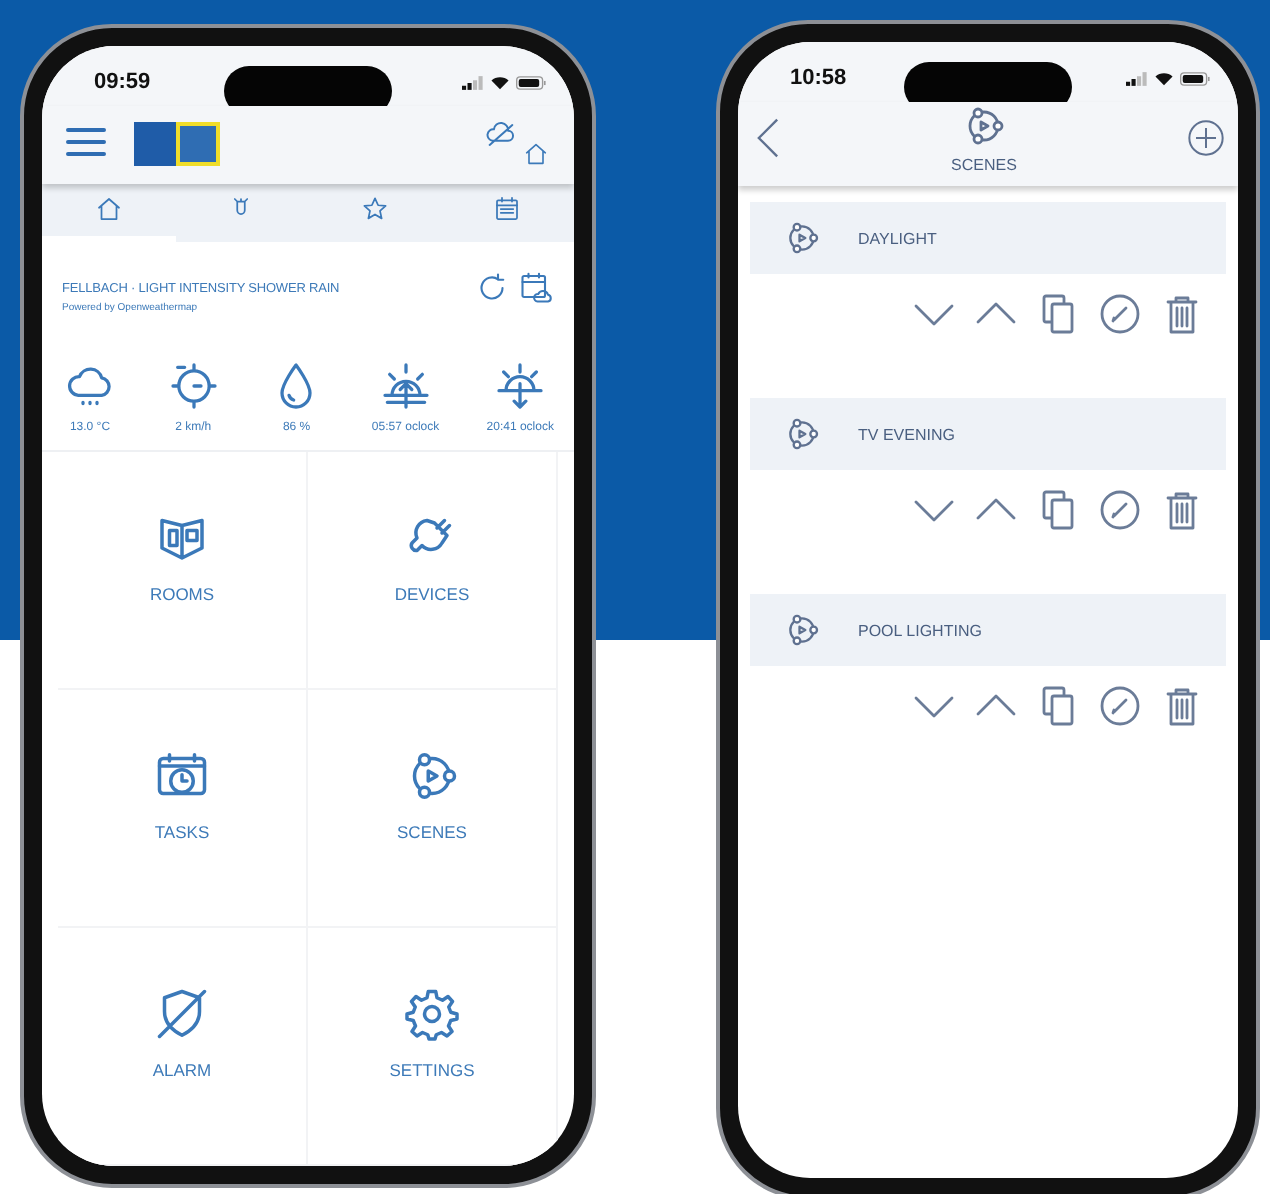 This screenshot has height=1194, width=1270. I want to click on menu-tile: ALARM, so click(183, 1047).